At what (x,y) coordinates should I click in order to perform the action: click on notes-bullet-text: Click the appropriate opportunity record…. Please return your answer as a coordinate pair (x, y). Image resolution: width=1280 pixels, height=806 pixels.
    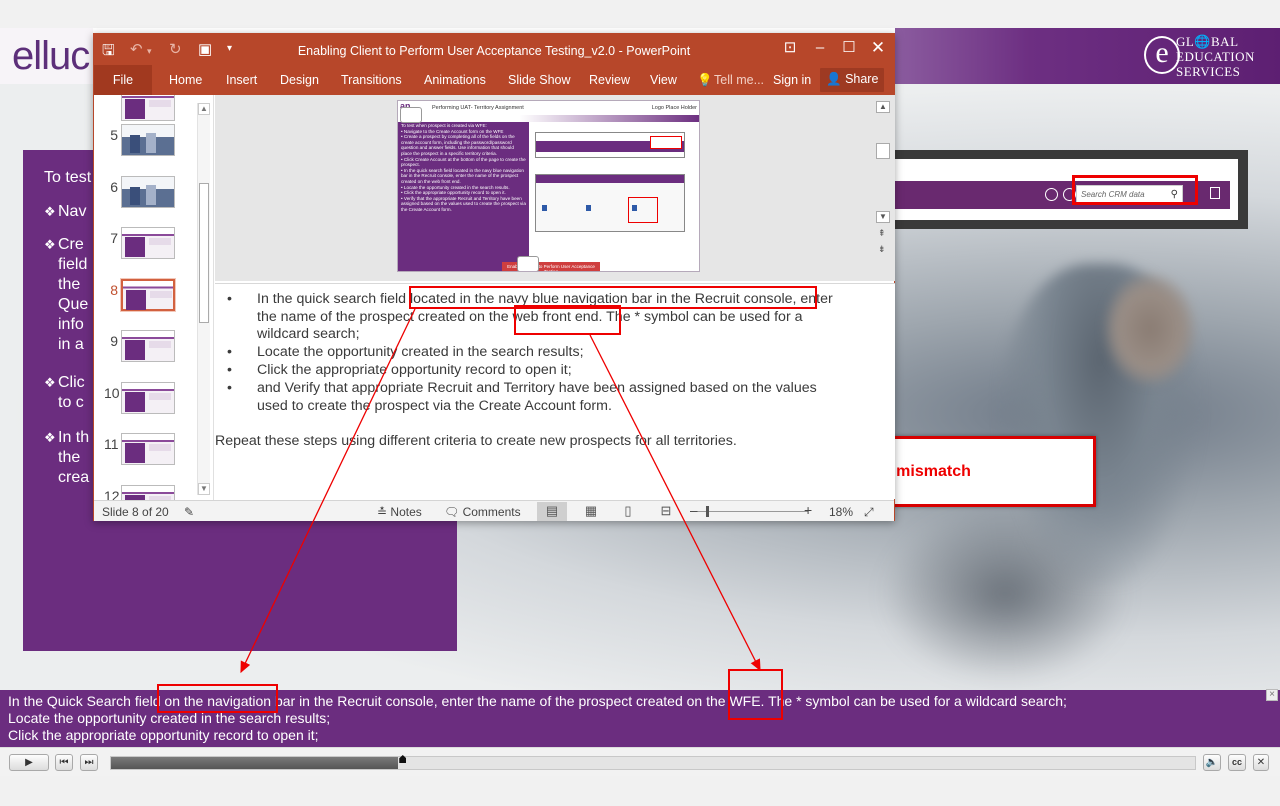
    Looking at the image, I should click on (414, 370).